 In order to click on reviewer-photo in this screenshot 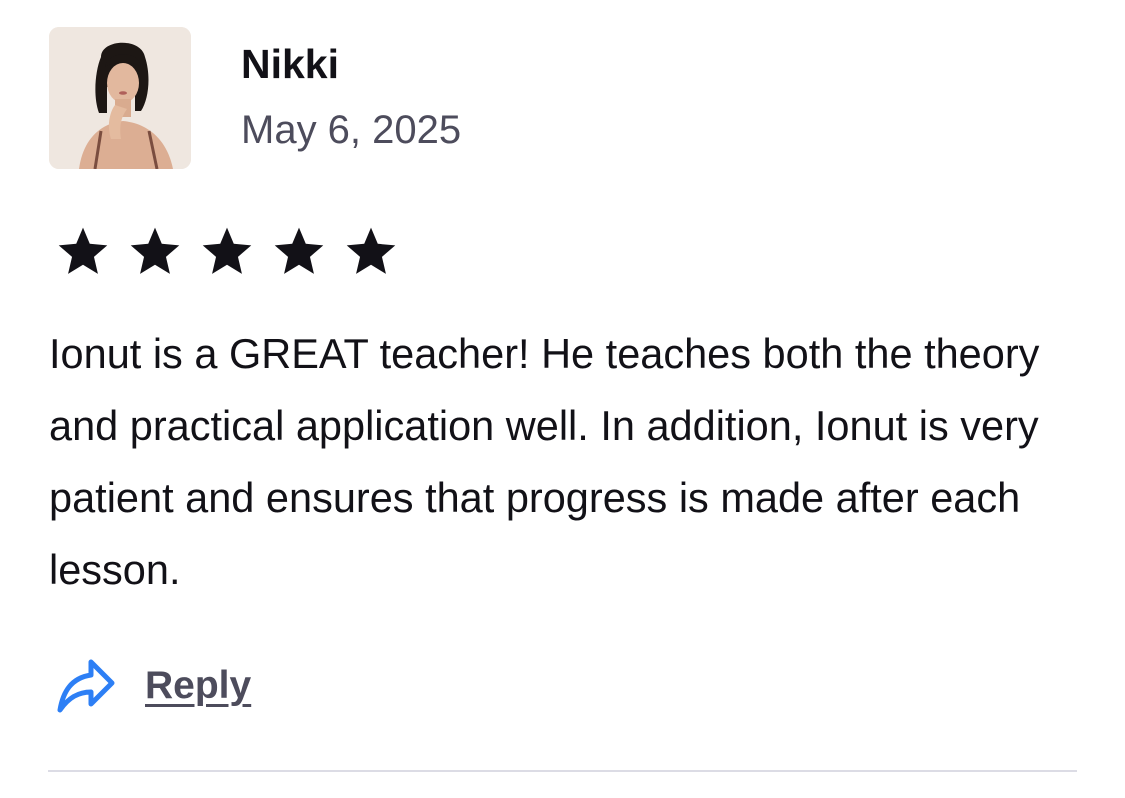, I will do `click(120, 98)`.